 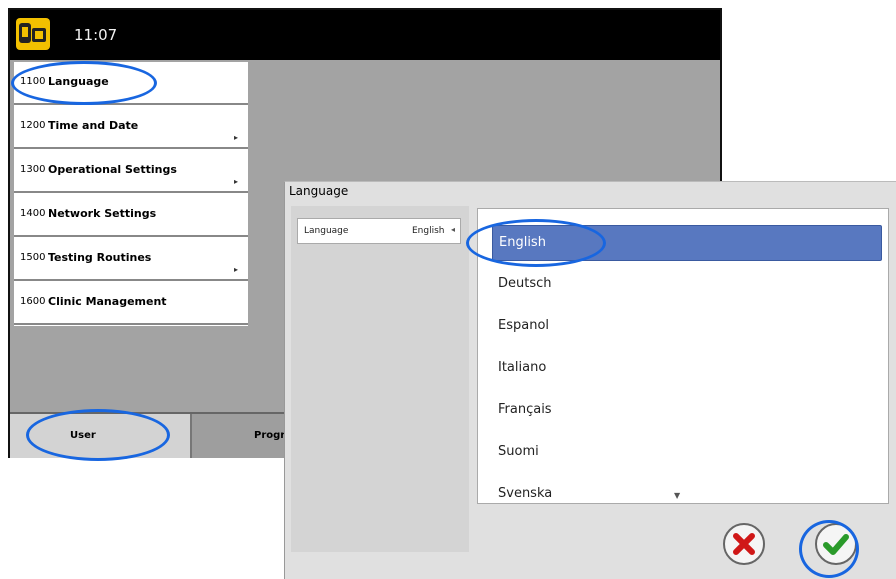 What do you see at coordinates (687, 369) in the screenshot?
I see `language-option-italiano: Italiano` at bounding box center [687, 369].